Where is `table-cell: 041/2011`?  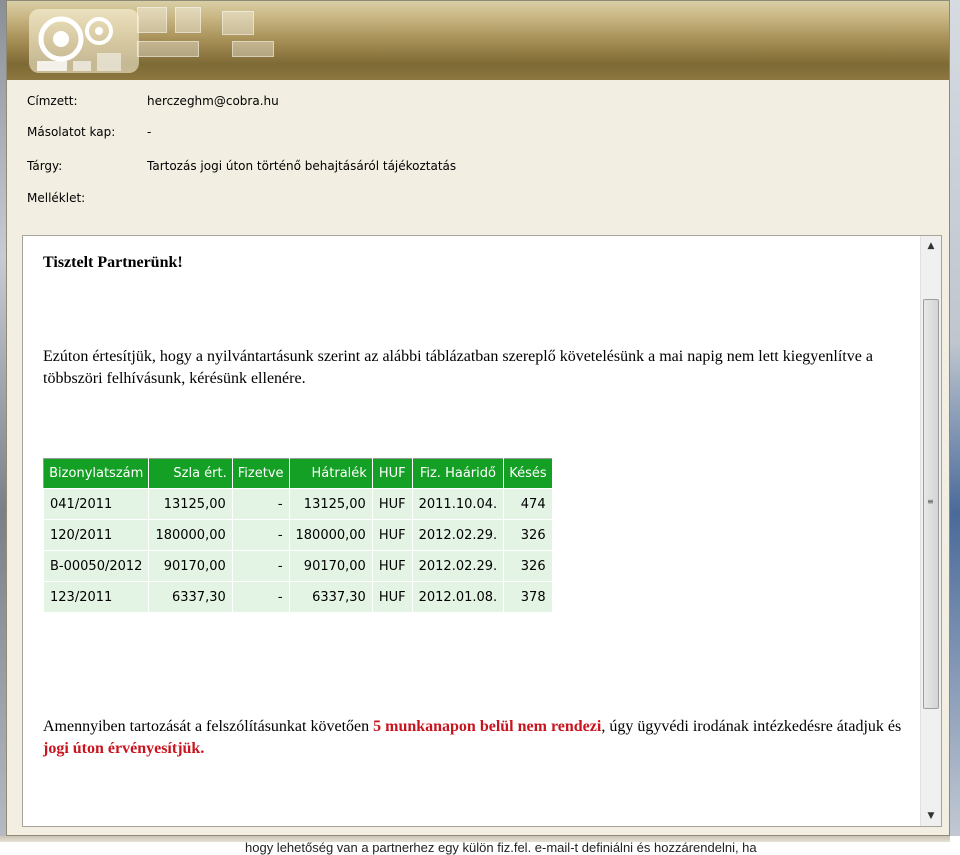
table-cell: 041/2011 is located at coordinates (96, 504).